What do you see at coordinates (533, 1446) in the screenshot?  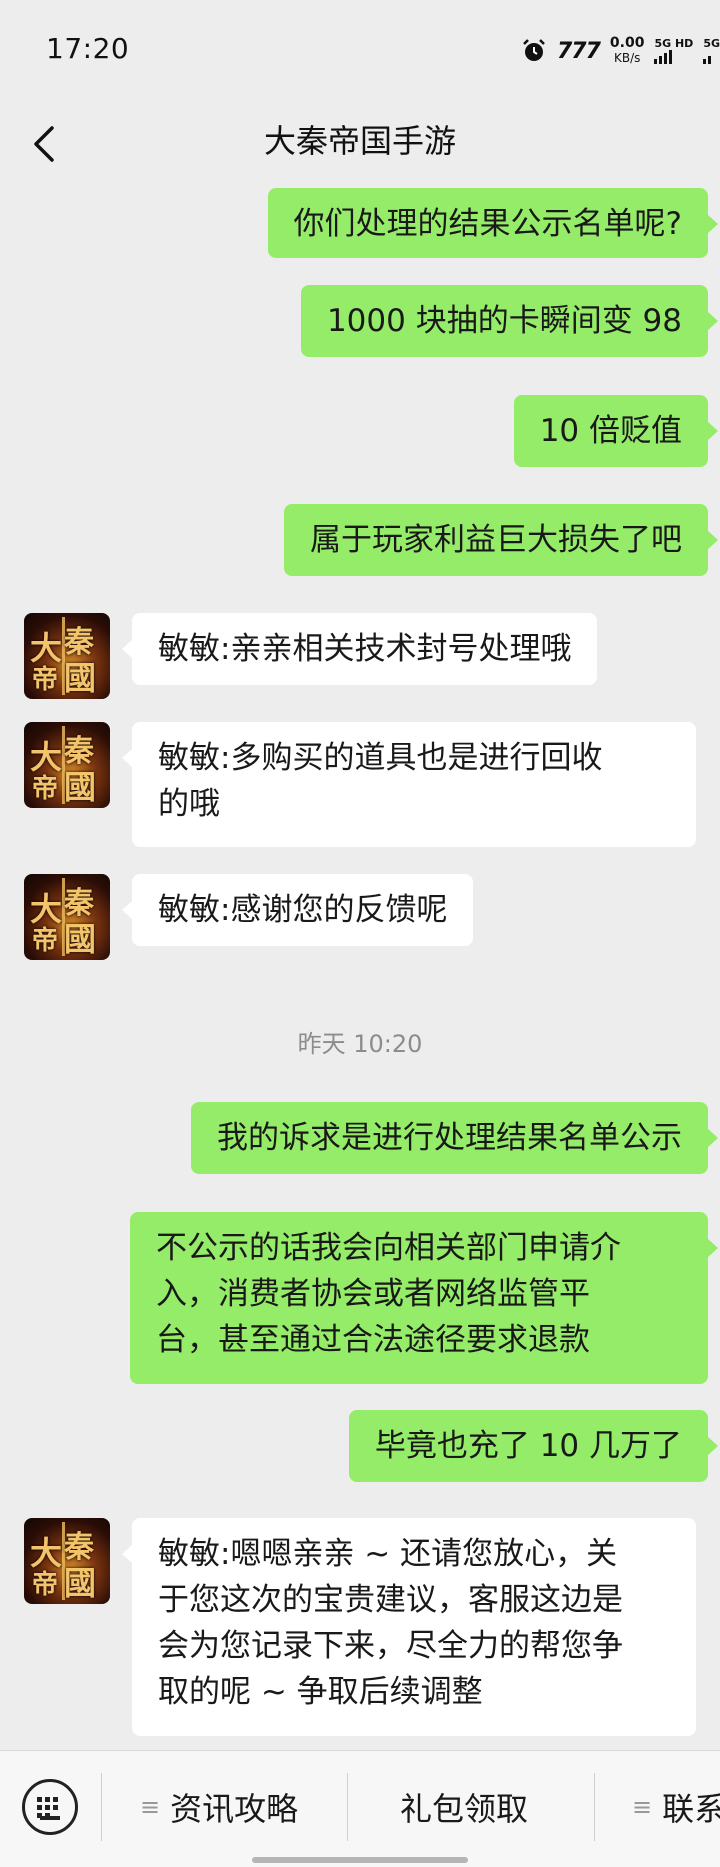 I see `message-bubble-sent: 毕竟也充了 10 几万了` at bounding box center [533, 1446].